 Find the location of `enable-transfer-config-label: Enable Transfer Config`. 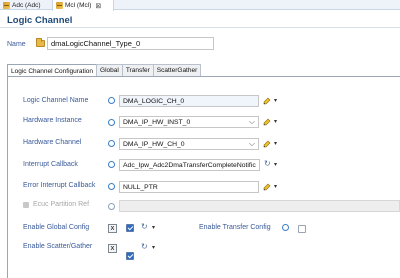

enable-transfer-config-label: Enable Transfer Config is located at coordinates (235, 227).